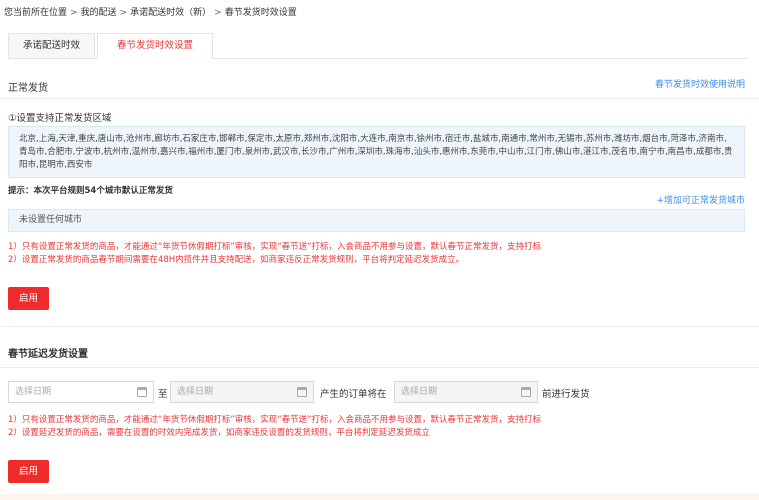 The image size is (759, 500). I want to click on to-label: 至, so click(163, 394).